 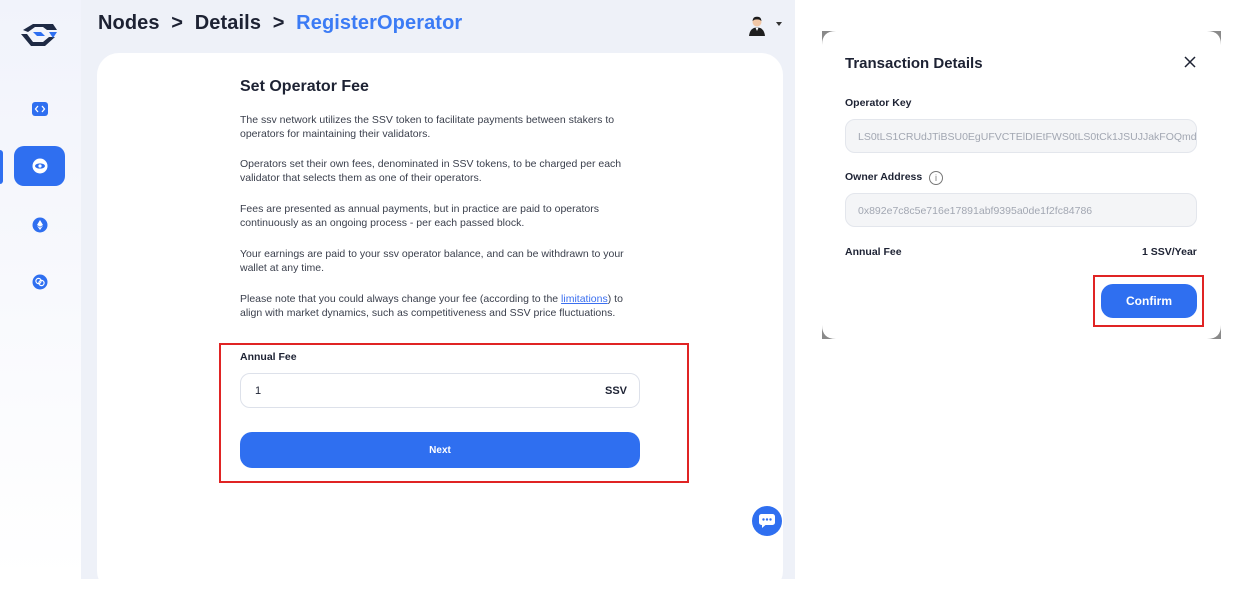 I want to click on chat-icon, so click(x=767, y=521).